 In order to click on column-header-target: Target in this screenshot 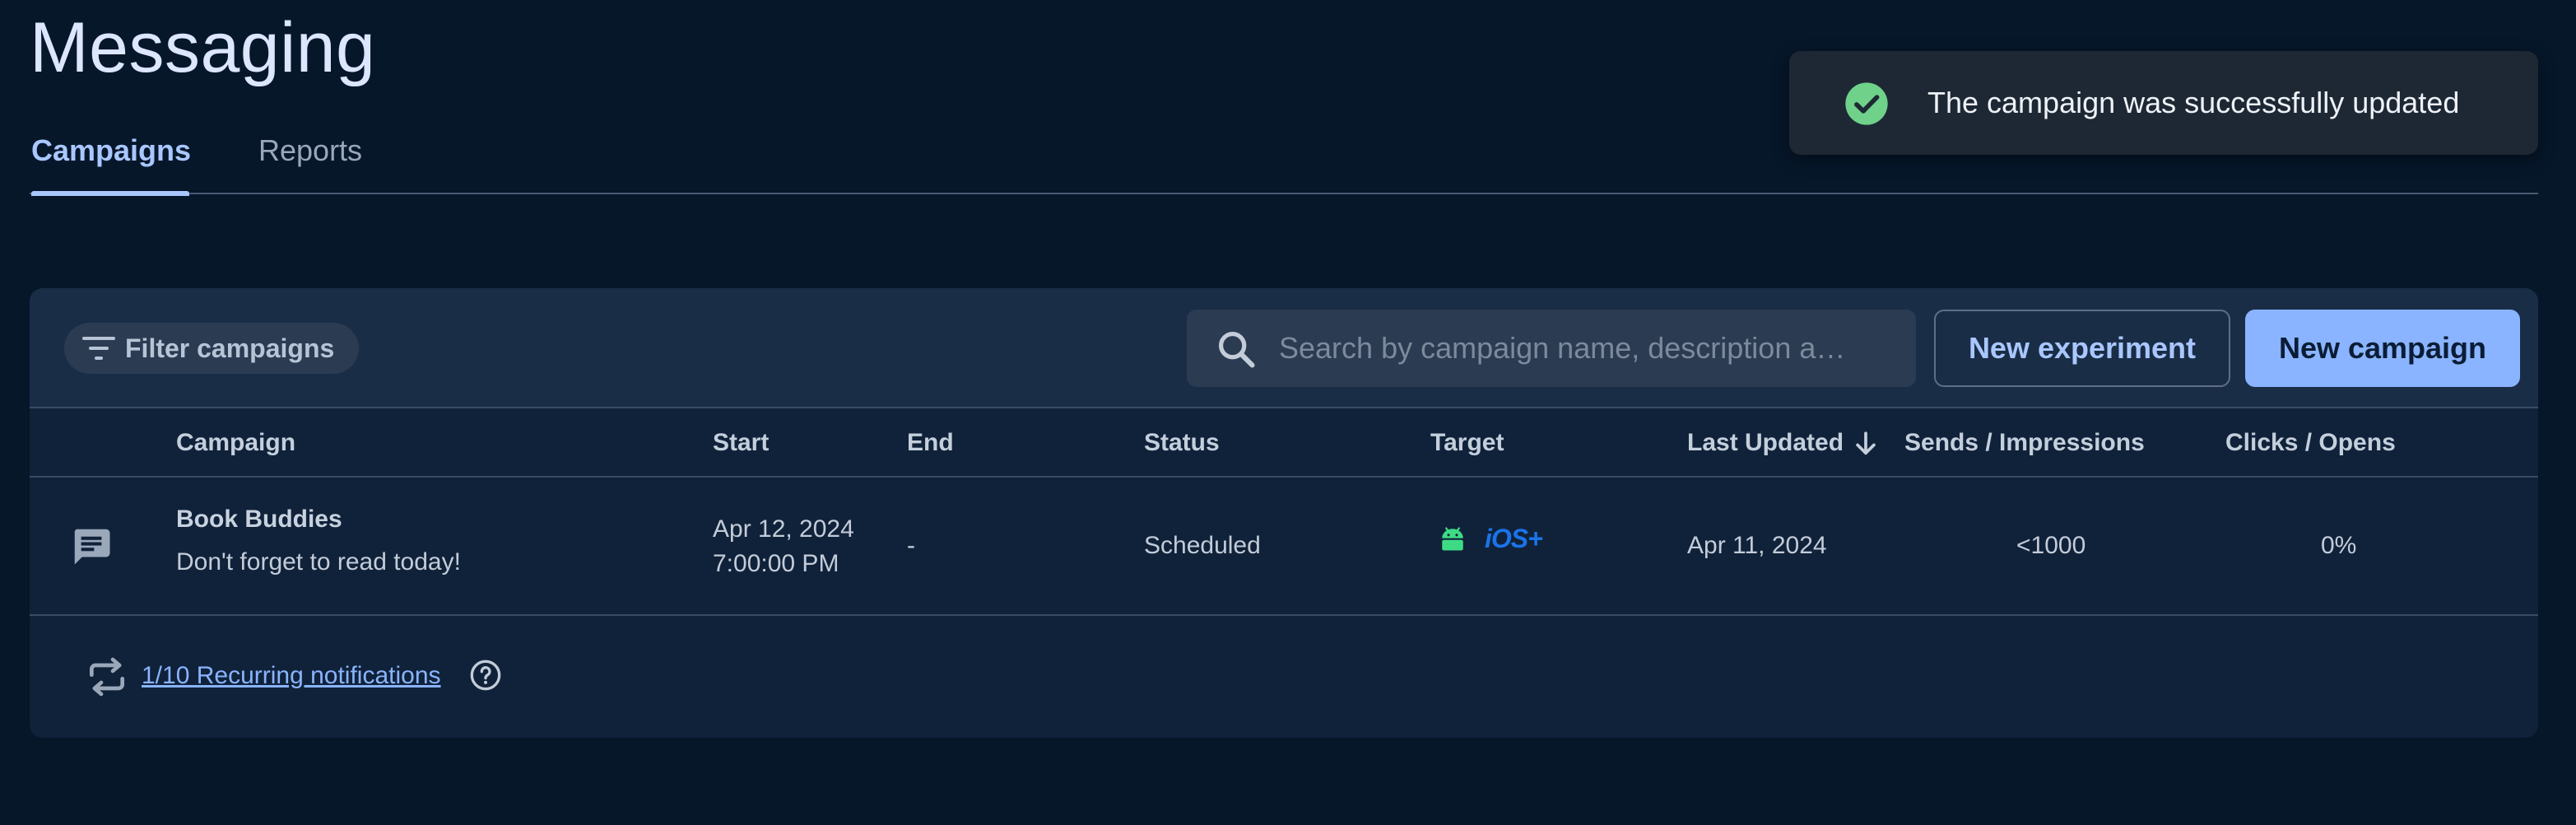, I will do `click(1467, 443)`.